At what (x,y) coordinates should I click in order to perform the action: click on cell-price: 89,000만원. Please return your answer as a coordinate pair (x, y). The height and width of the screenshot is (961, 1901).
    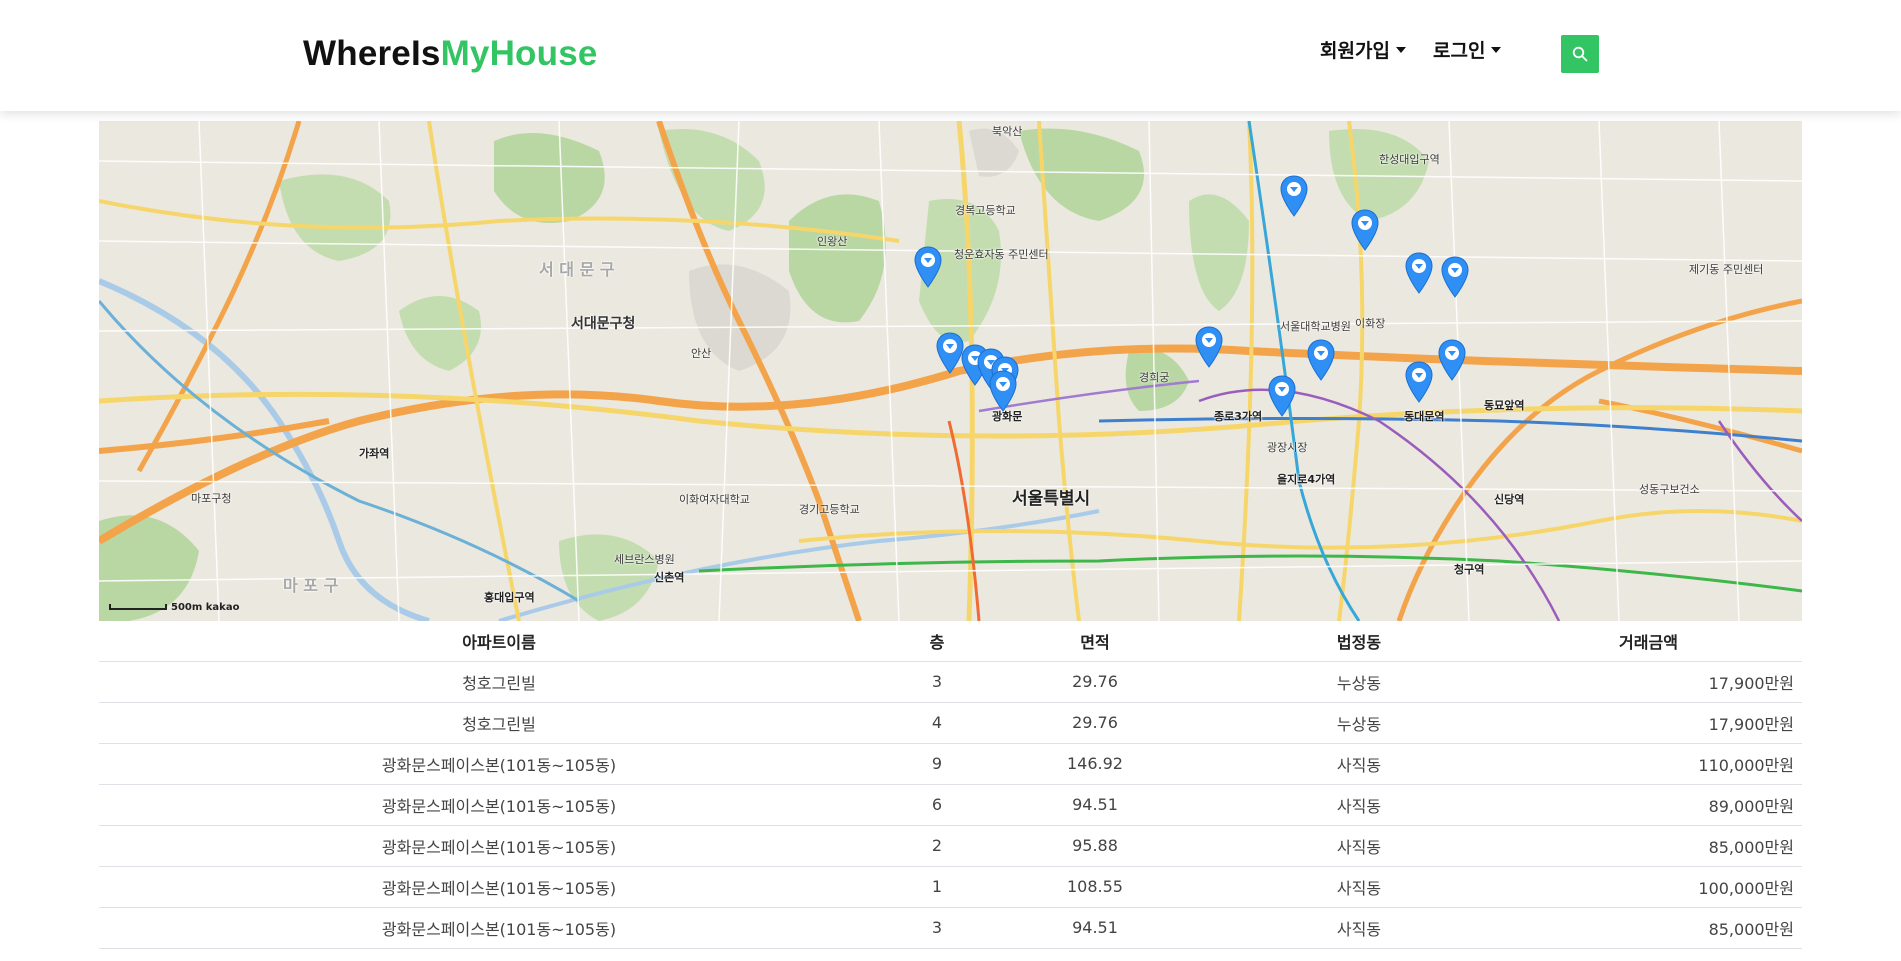
    Looking at the image, I should click on (1652, 805).